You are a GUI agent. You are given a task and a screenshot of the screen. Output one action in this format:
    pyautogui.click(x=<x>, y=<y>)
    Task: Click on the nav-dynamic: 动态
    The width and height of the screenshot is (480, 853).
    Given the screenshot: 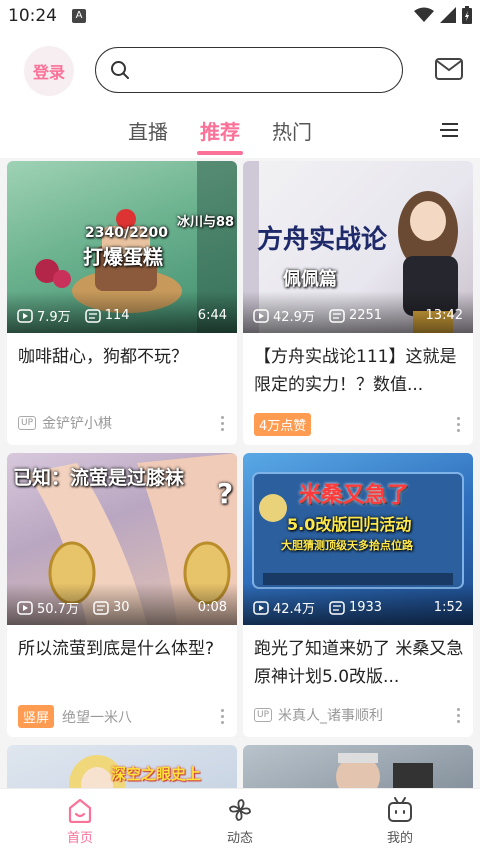 What is the action you would take?
    pyautogui.click(x=240, y=821)
    